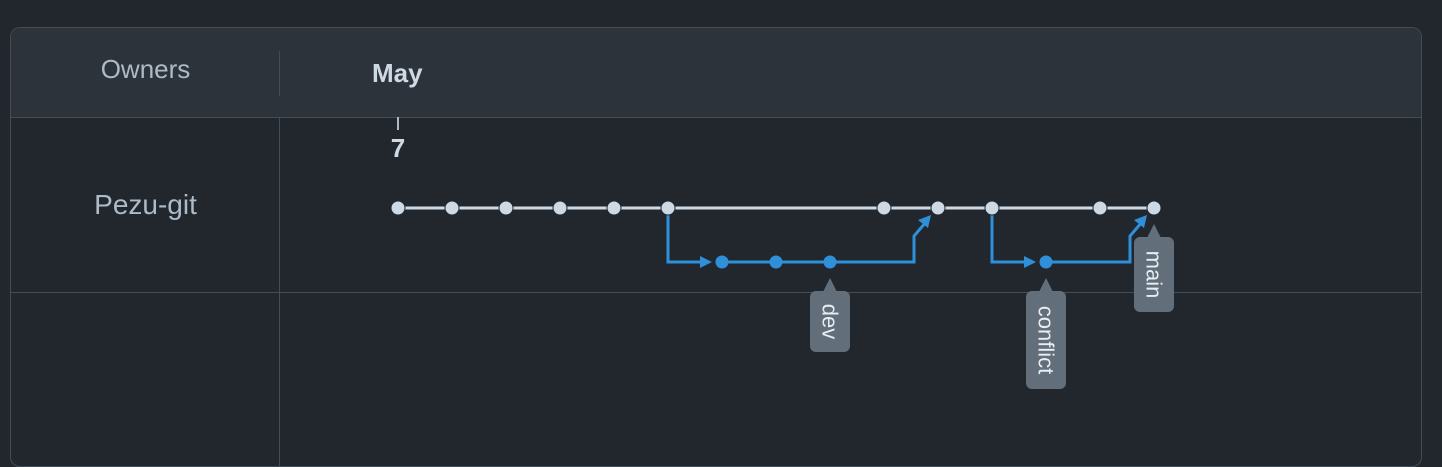 This screenshot has height=467, width=1442. Describe the element at coordinates (1046, 340) in the screenshot. I see `branch-tag-conflict-label: conflict` at that location.